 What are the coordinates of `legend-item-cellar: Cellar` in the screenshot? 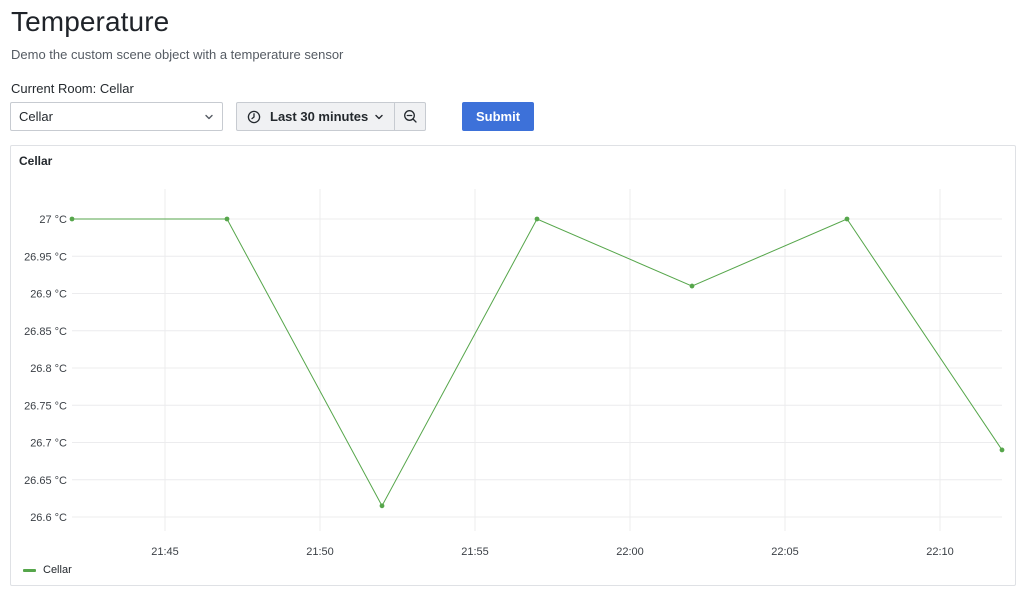 It's located at (47, 570).